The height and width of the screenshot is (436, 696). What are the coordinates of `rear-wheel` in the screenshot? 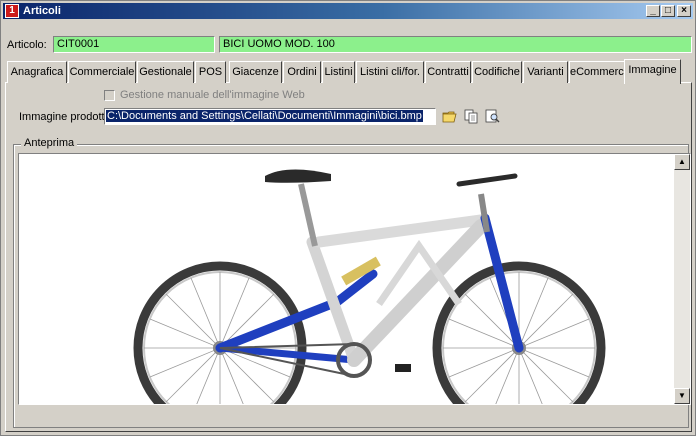 It's located at (220, 332).